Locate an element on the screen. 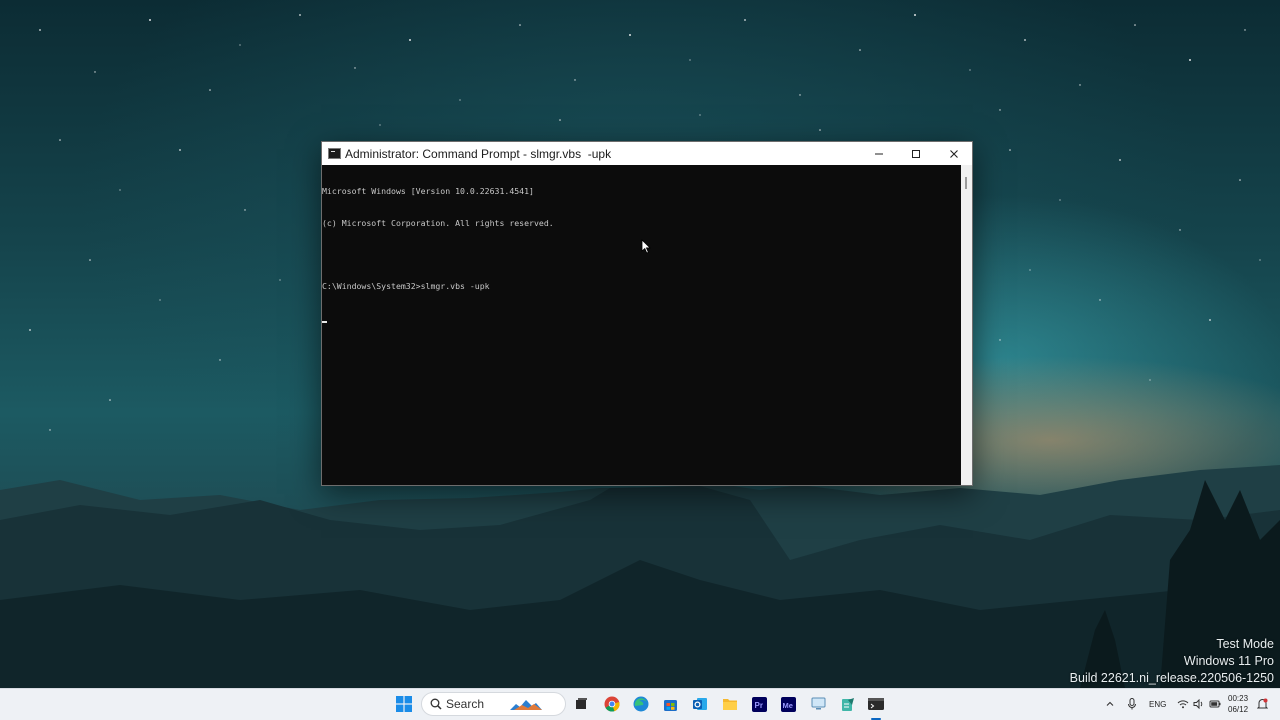 The height and width of the screenshot is (720, 1280). close-button is located at coordinates (953, 153).